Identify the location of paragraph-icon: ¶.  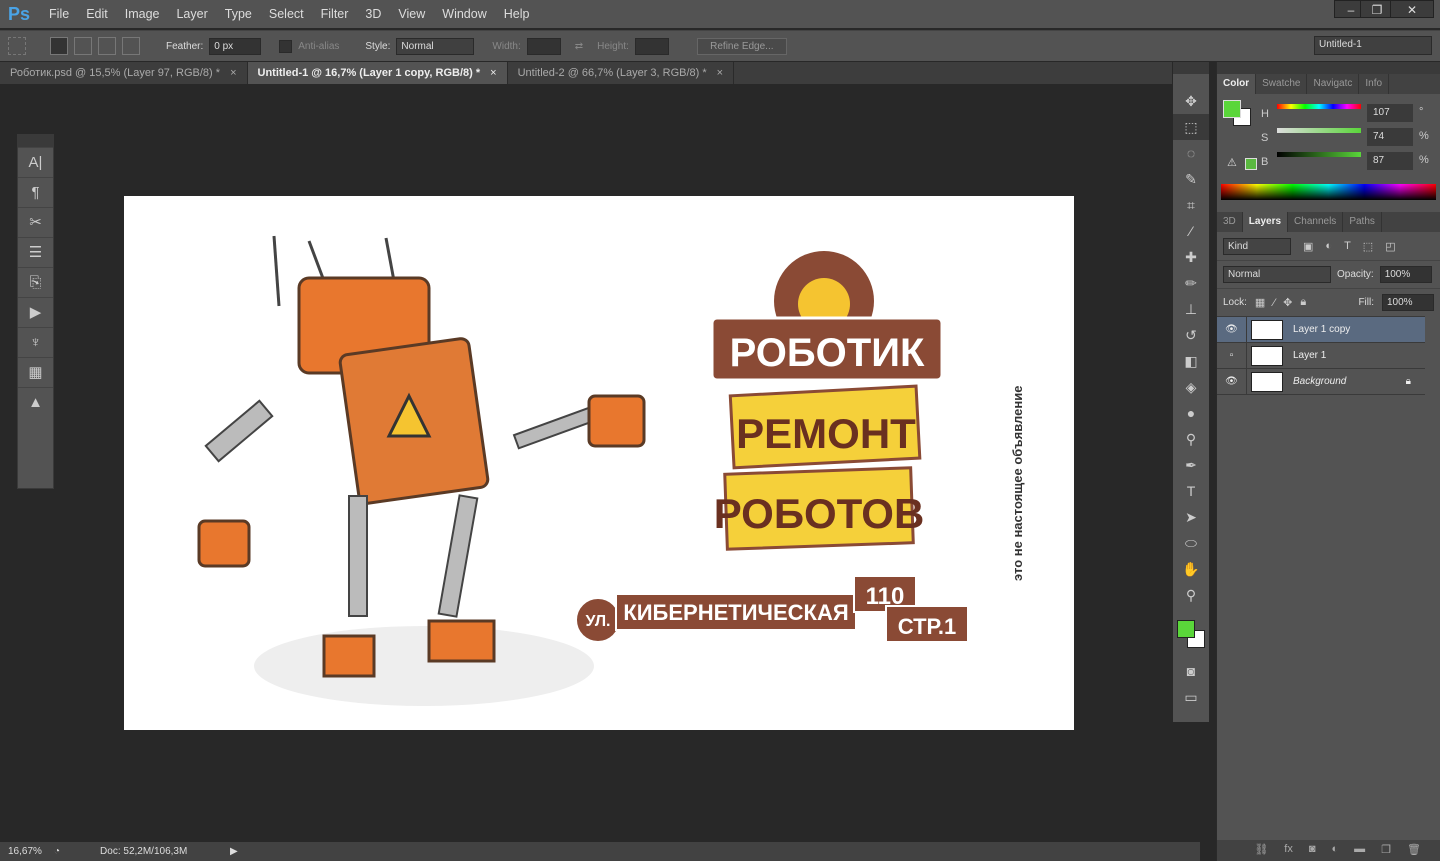
(35, 192).